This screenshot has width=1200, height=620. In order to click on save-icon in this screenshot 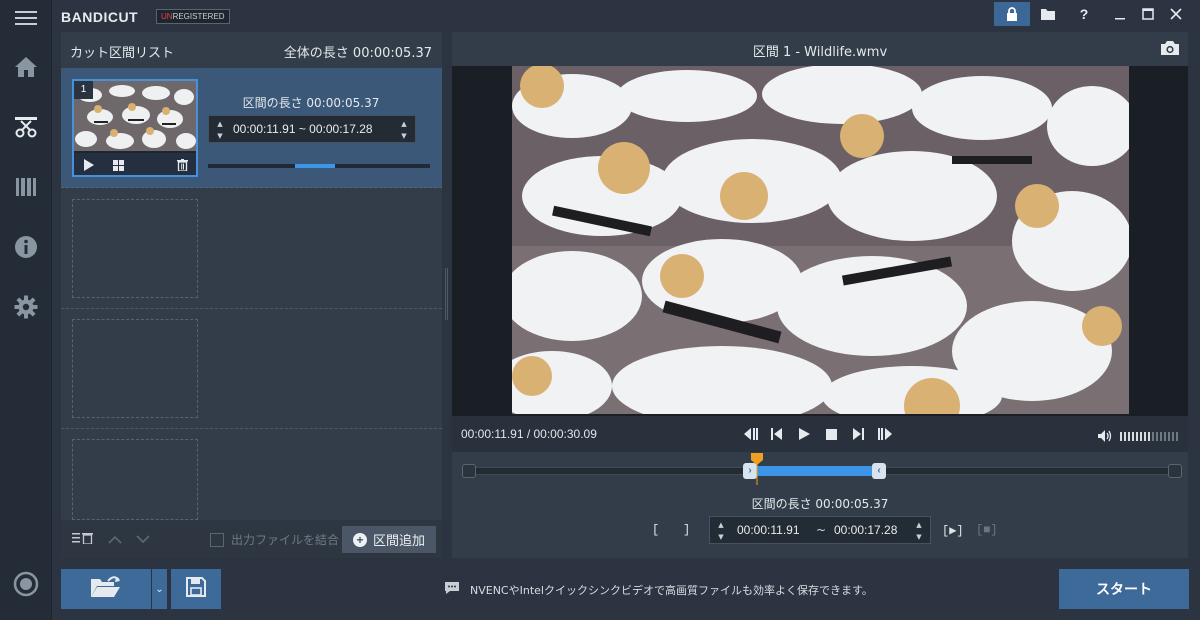, I will do `click(196, 589)`.